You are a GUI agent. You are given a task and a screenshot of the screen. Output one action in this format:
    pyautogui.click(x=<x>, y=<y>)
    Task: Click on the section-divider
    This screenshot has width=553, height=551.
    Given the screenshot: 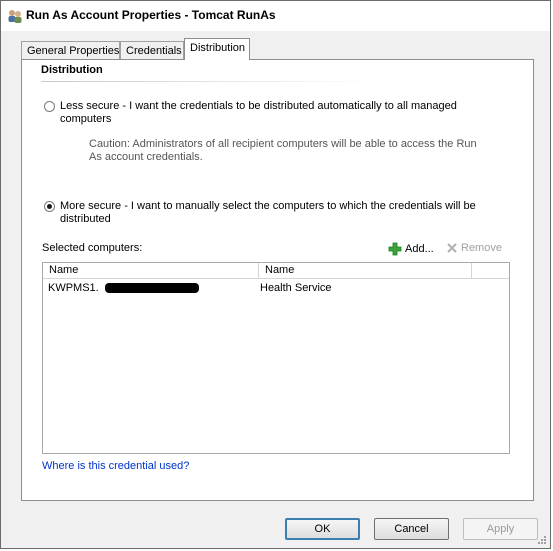 What is the action you would take?
    pyautogui.click(x=208, y=81)
    